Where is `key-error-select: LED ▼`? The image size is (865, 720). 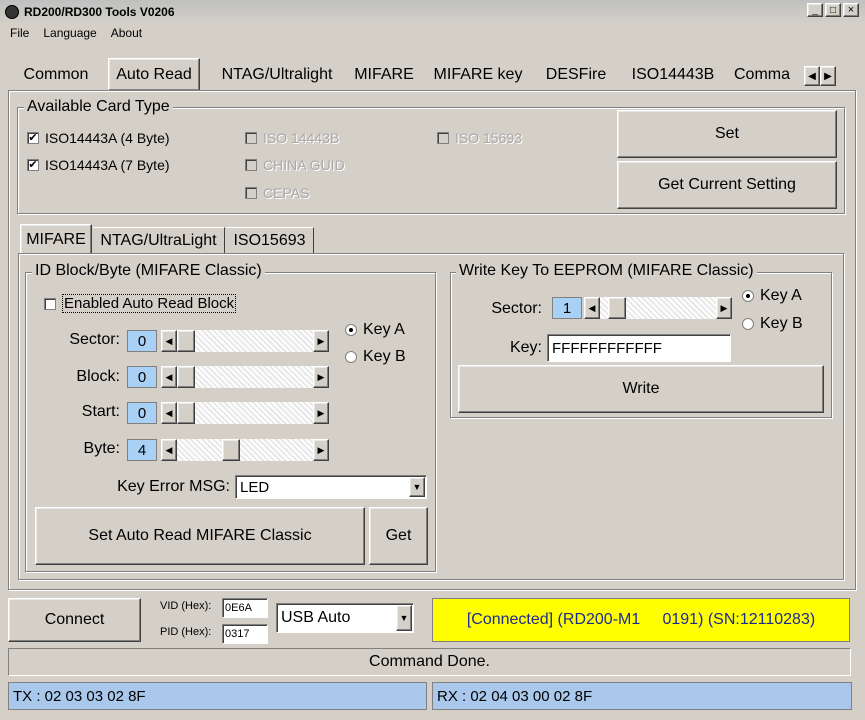 key-error-select: LED ▼ is located at coordinates (331, 487).